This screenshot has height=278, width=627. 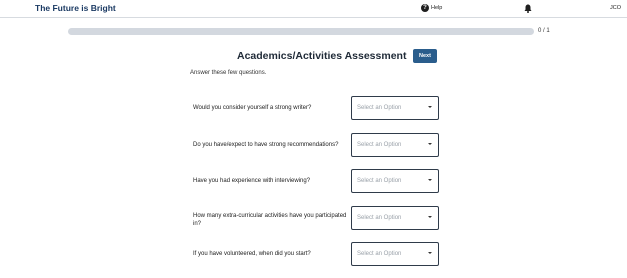 What do you see at coordinates (425, 8) in the screenshot?
I see `help-icon: ?` at bounding box center [425, 8].